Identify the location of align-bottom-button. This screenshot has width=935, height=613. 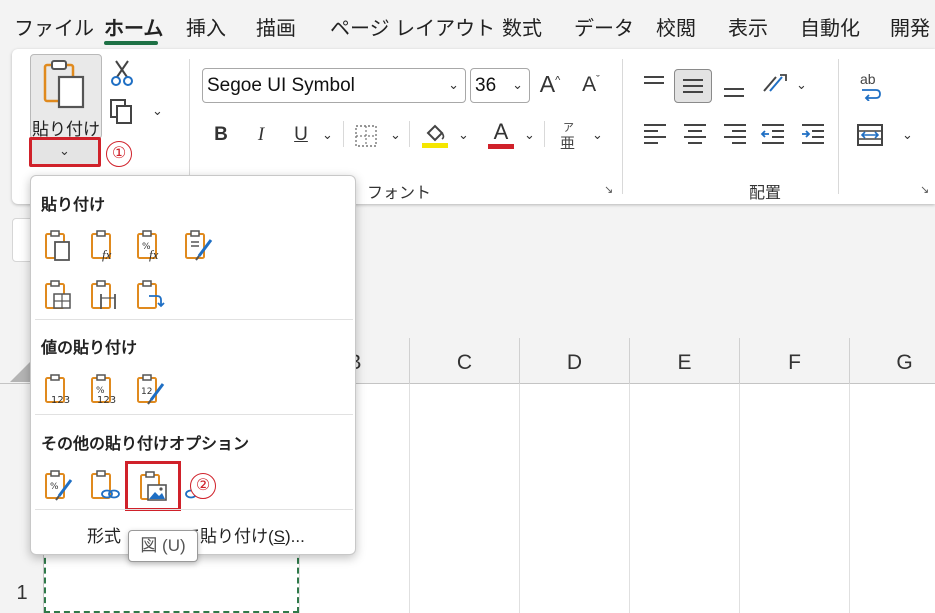
(734, 91).